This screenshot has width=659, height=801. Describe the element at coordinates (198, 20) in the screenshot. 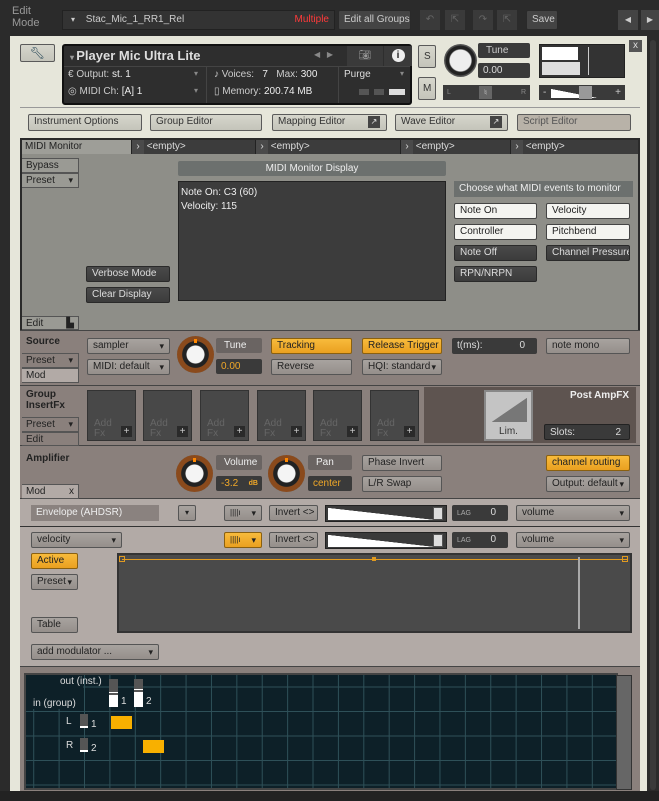

I see `group-selector: ▾ Stac_Mic_1_RR1_Rel Multiple` at that location.